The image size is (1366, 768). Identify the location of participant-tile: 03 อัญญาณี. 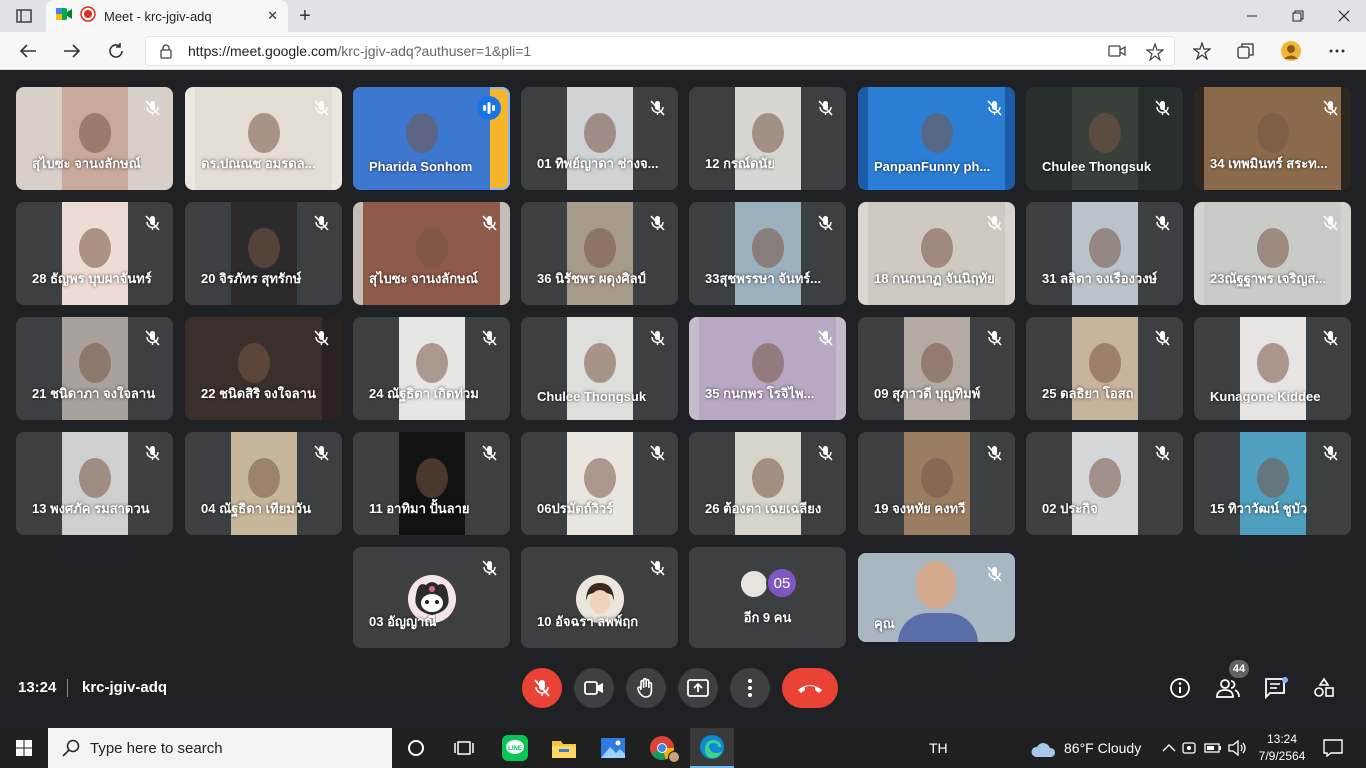
(431, 597).